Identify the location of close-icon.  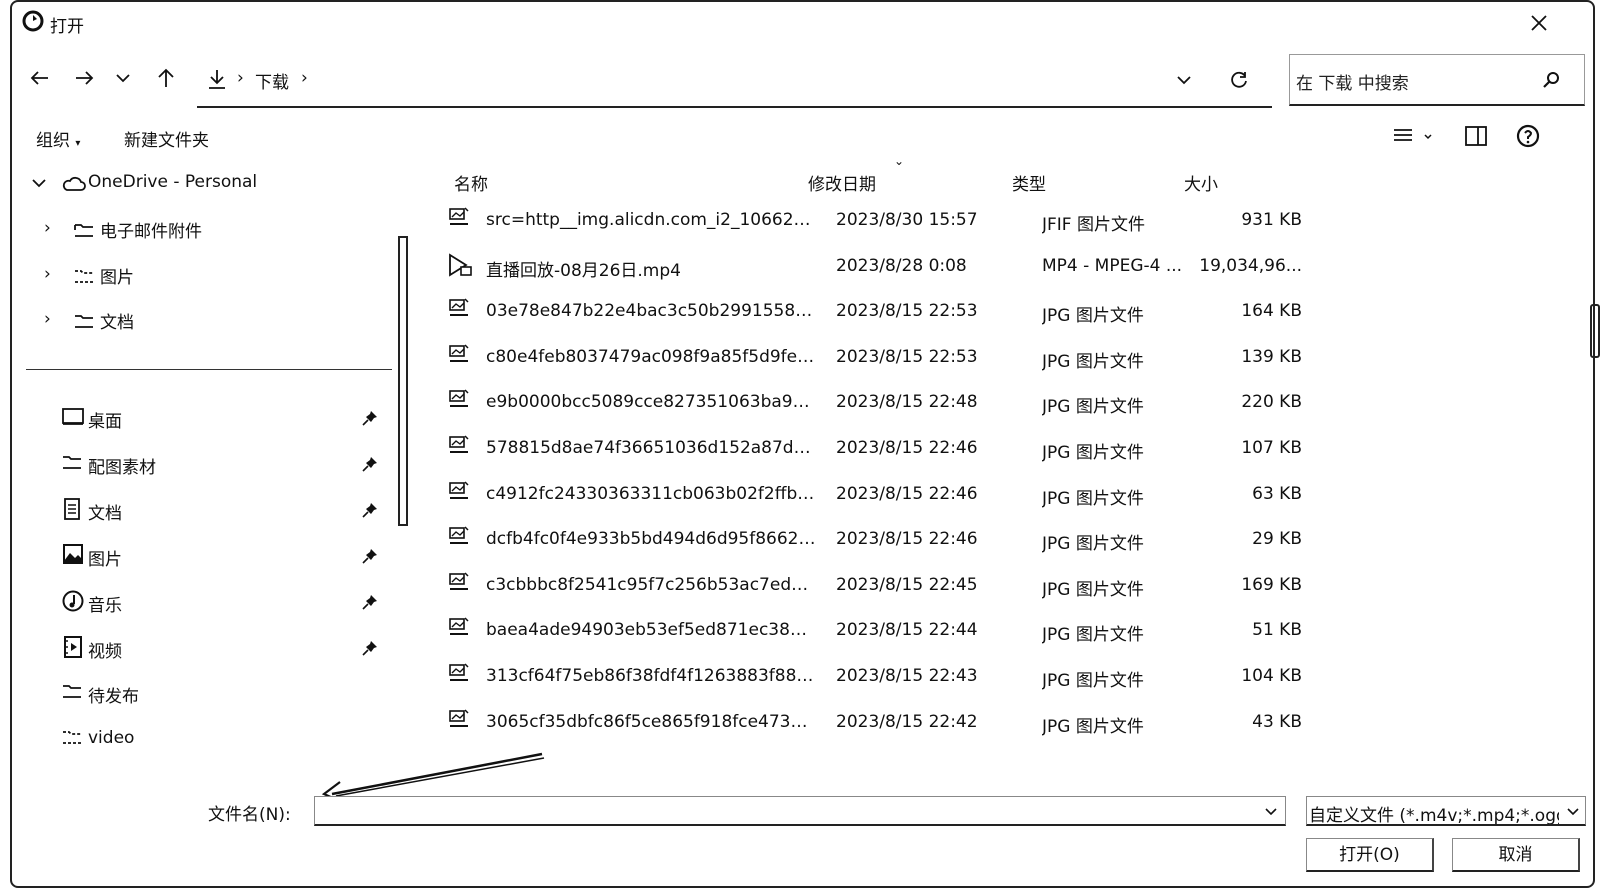
(1539, 23).